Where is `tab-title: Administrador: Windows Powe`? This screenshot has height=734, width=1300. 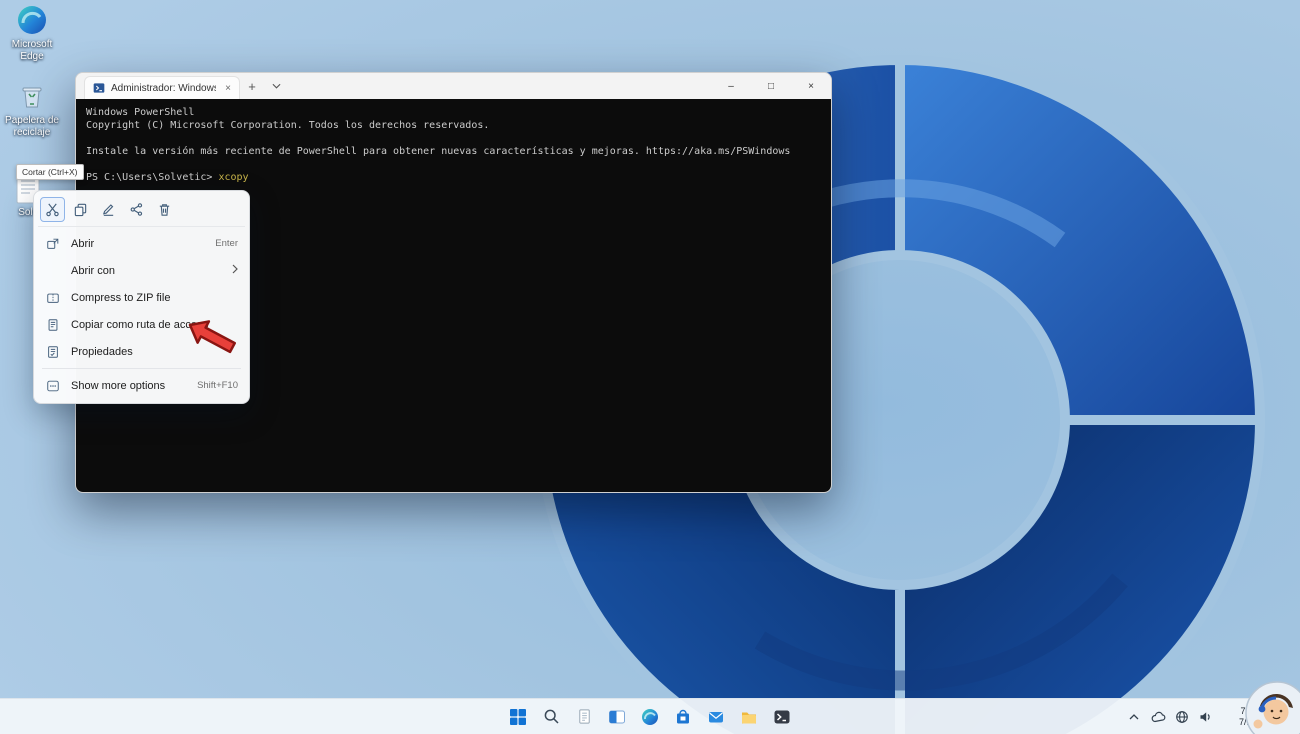 tab-title: Administrador: Windows Powe is located at coordinates (164, 88).